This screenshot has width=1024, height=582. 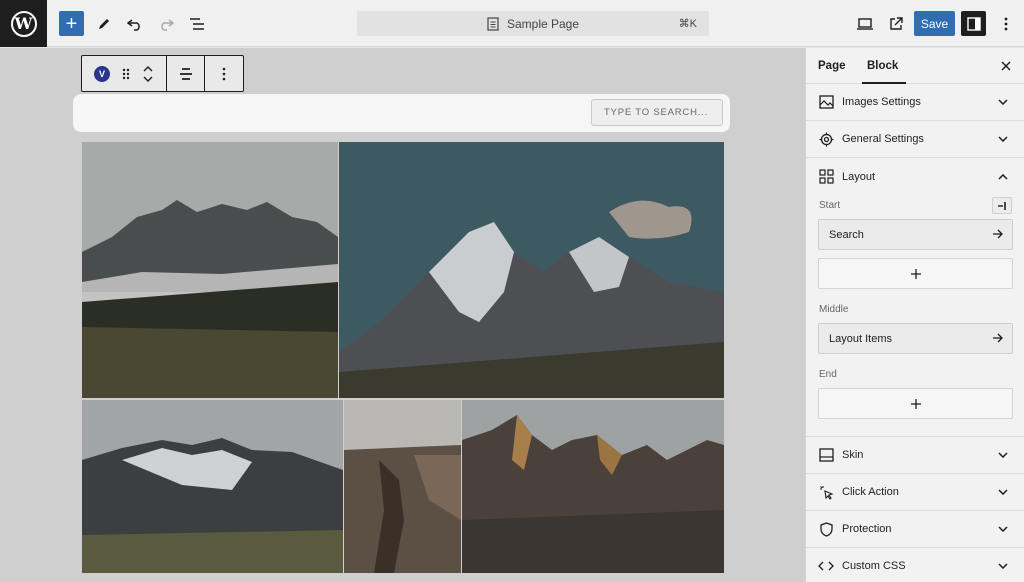 I want to click on panel-protection: Protection, so click(x=915, y=529).